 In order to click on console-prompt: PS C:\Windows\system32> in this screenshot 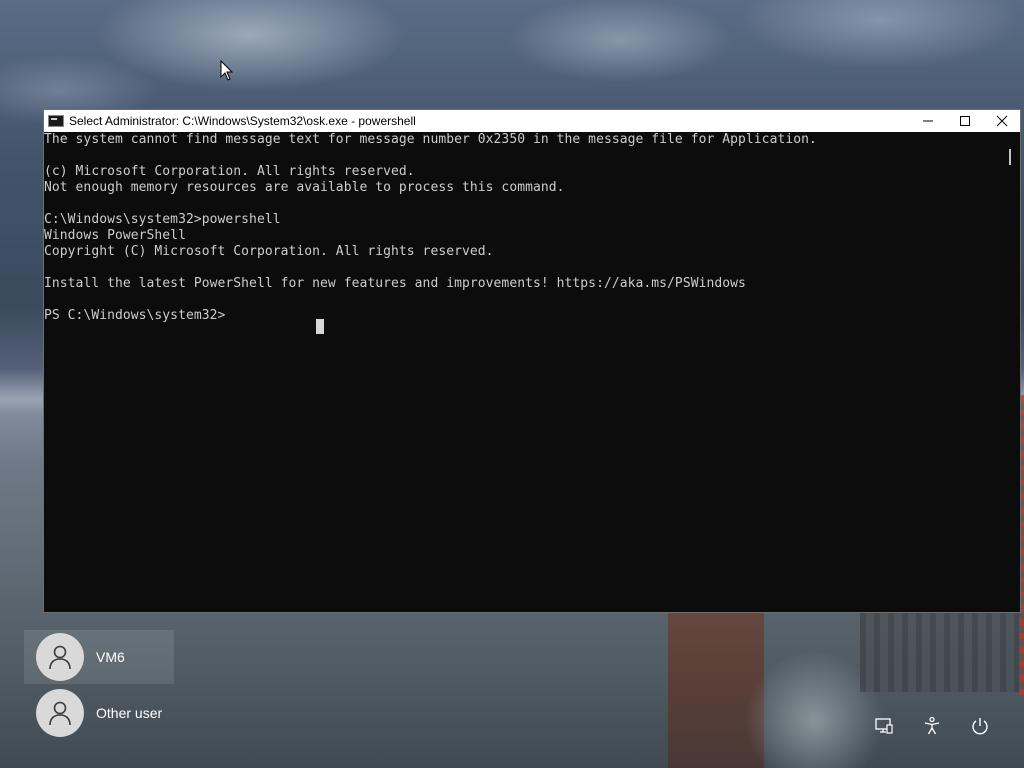, I will do `click(524, 316)`.